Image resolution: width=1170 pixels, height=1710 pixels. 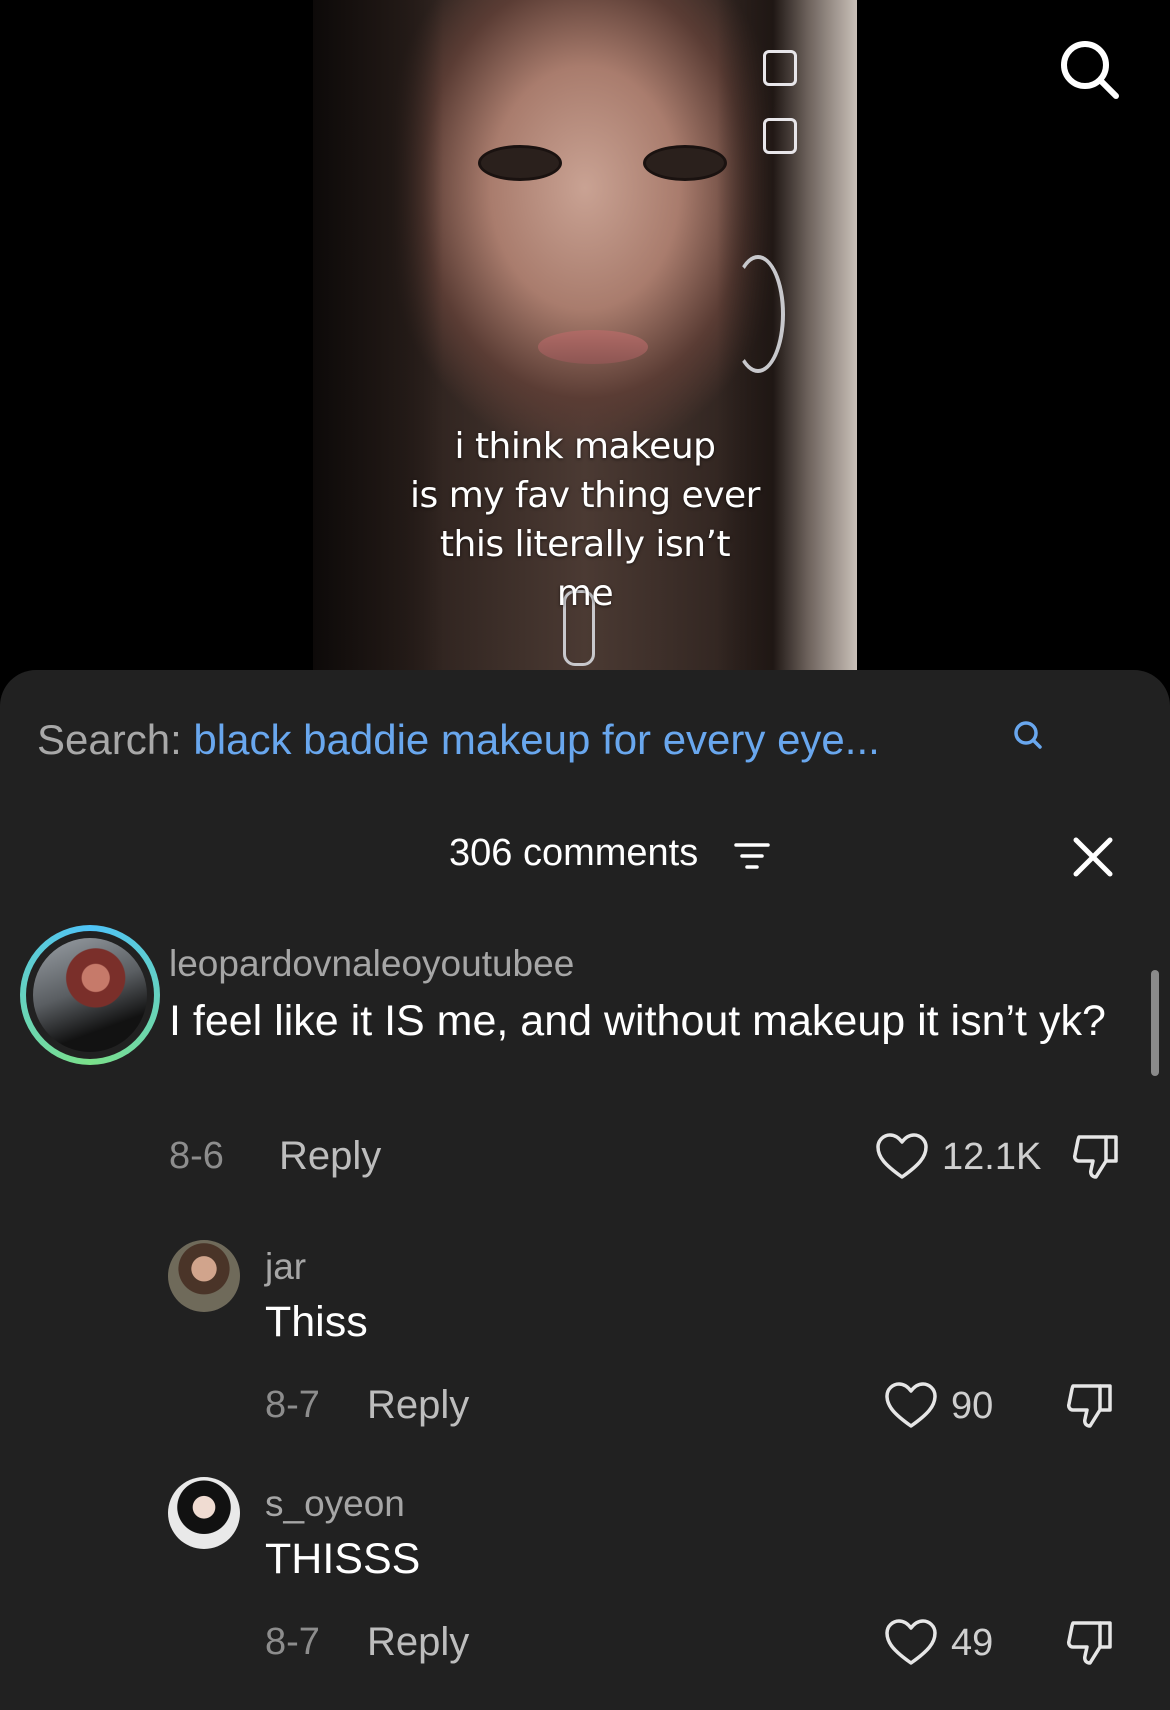 What do you see at coordinates (752, 857) in the screenshot?
I see `sort-icon` at bounding box center [752, 857].